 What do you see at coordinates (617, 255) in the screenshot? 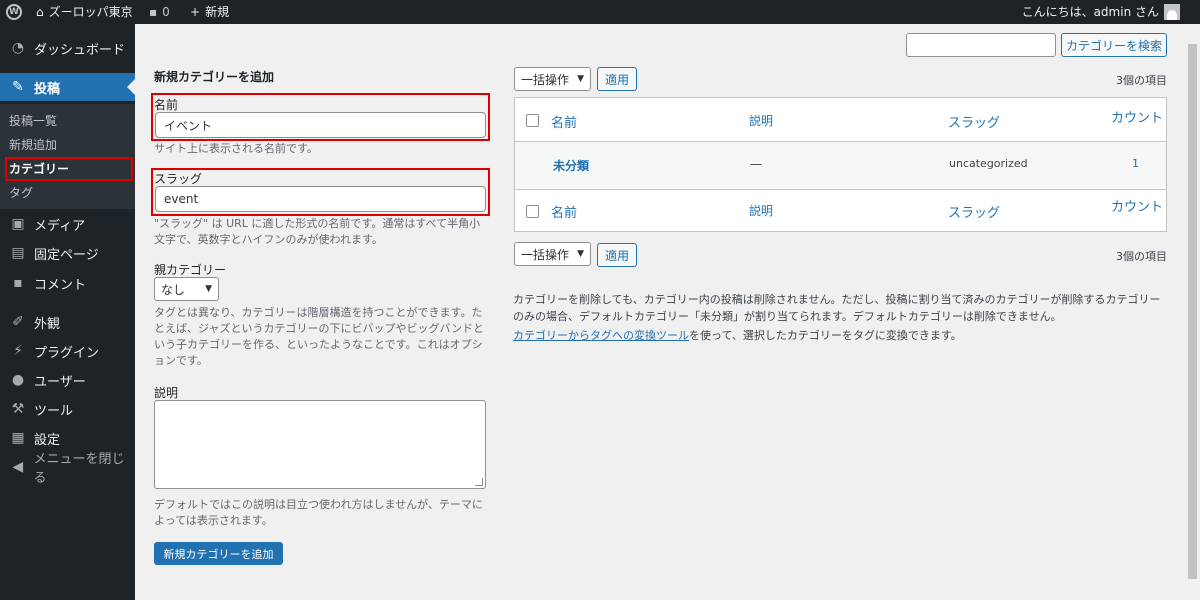
I see `apply-button-bottom: 適用` at bounding box center [617, 255].